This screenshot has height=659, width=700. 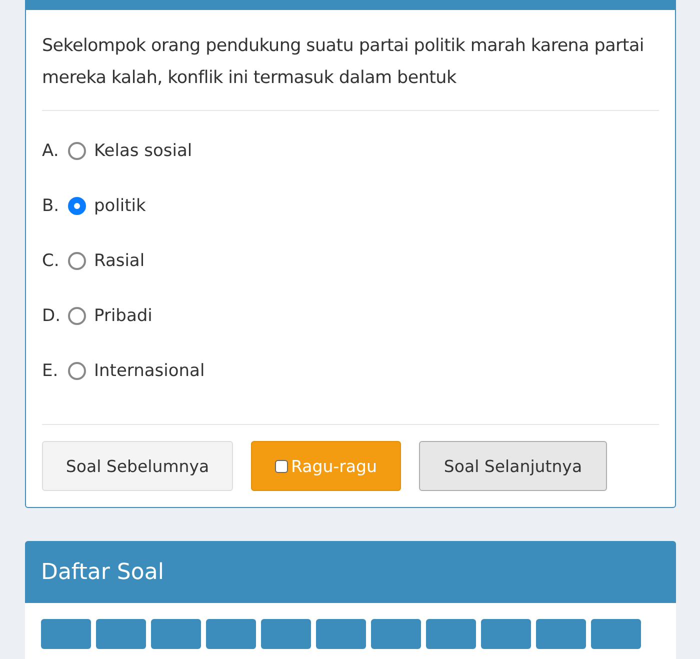 What do you see at coordinates (343, 62) in the screenshot?
I see `question-text: Sekelompok orang pendukung suatu partai politik marah karena partai mereka kalah, konflik ini termasuk dalam bentuk` at bounding box center [343, 62].